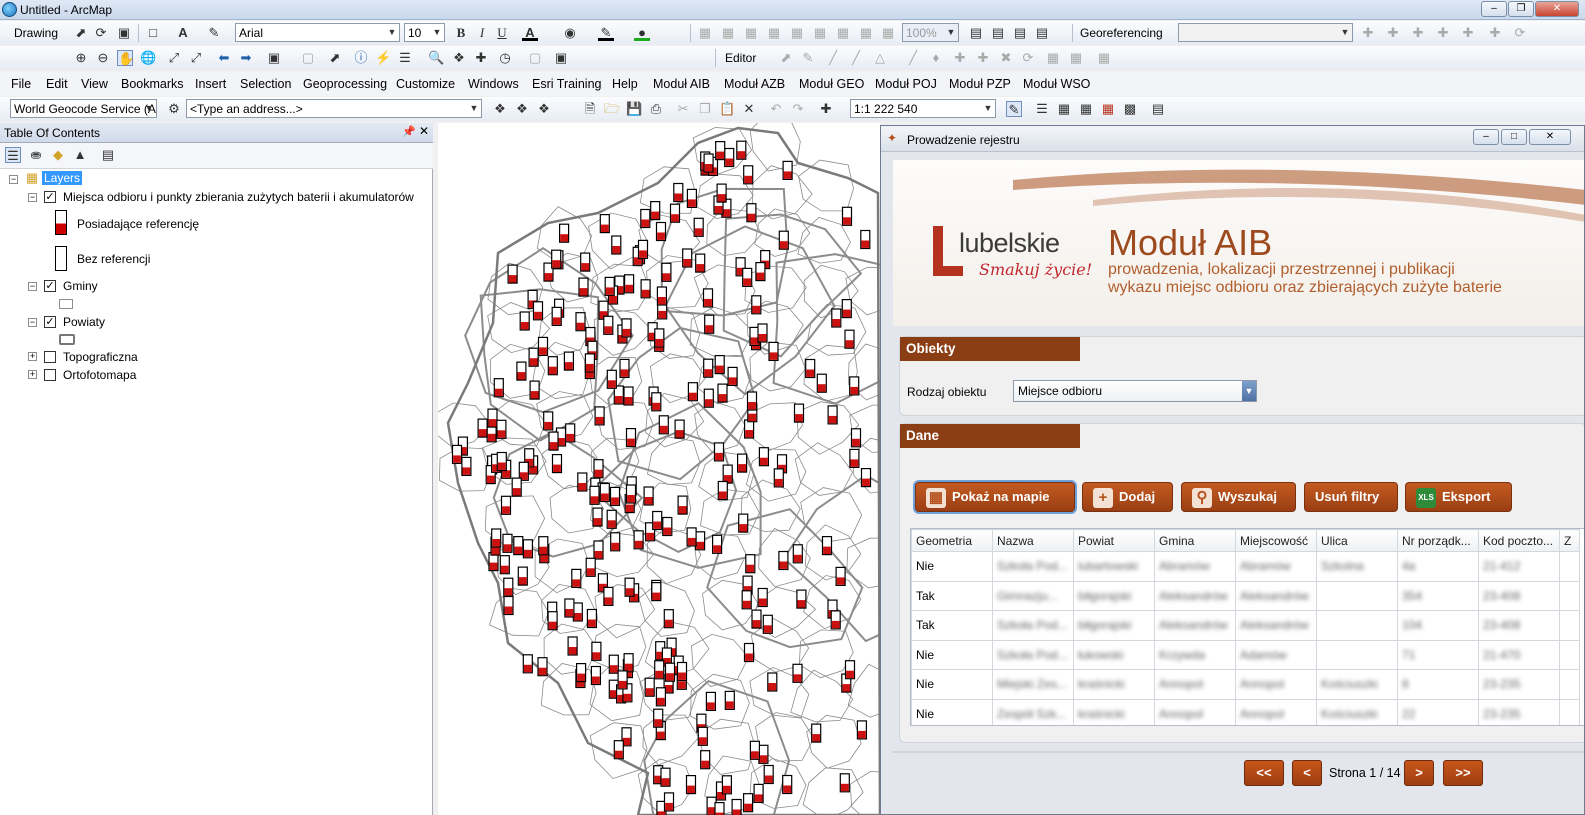 This screenshot has width=1585, height=815. I want to click on edit-tool-icon: ╱, so click(833, 58).